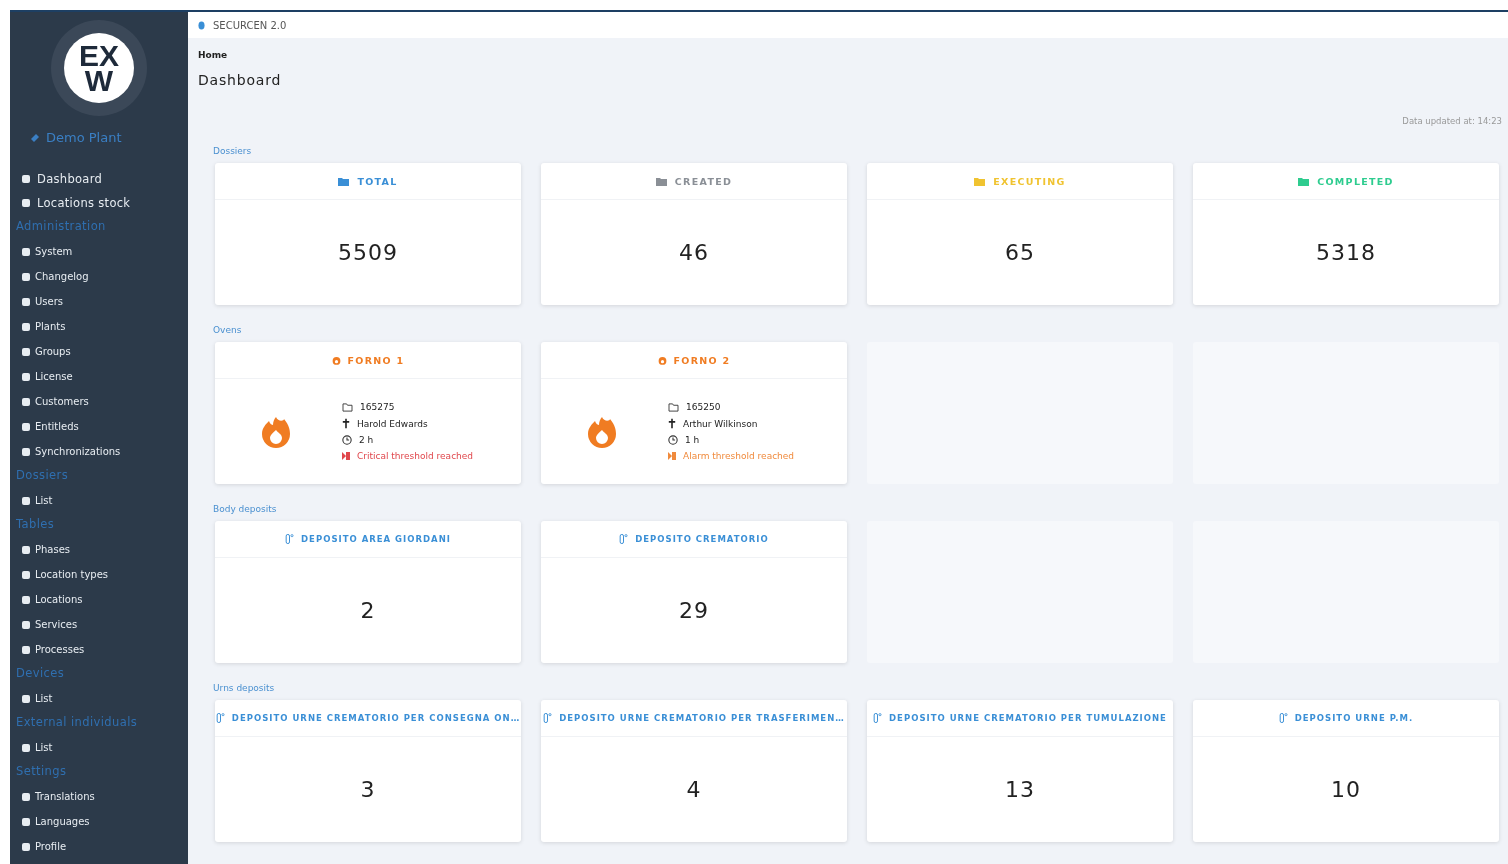 This screenshot has height=864, width=1508. I want to click on sidebar-item: Customers, so click(99, 401).